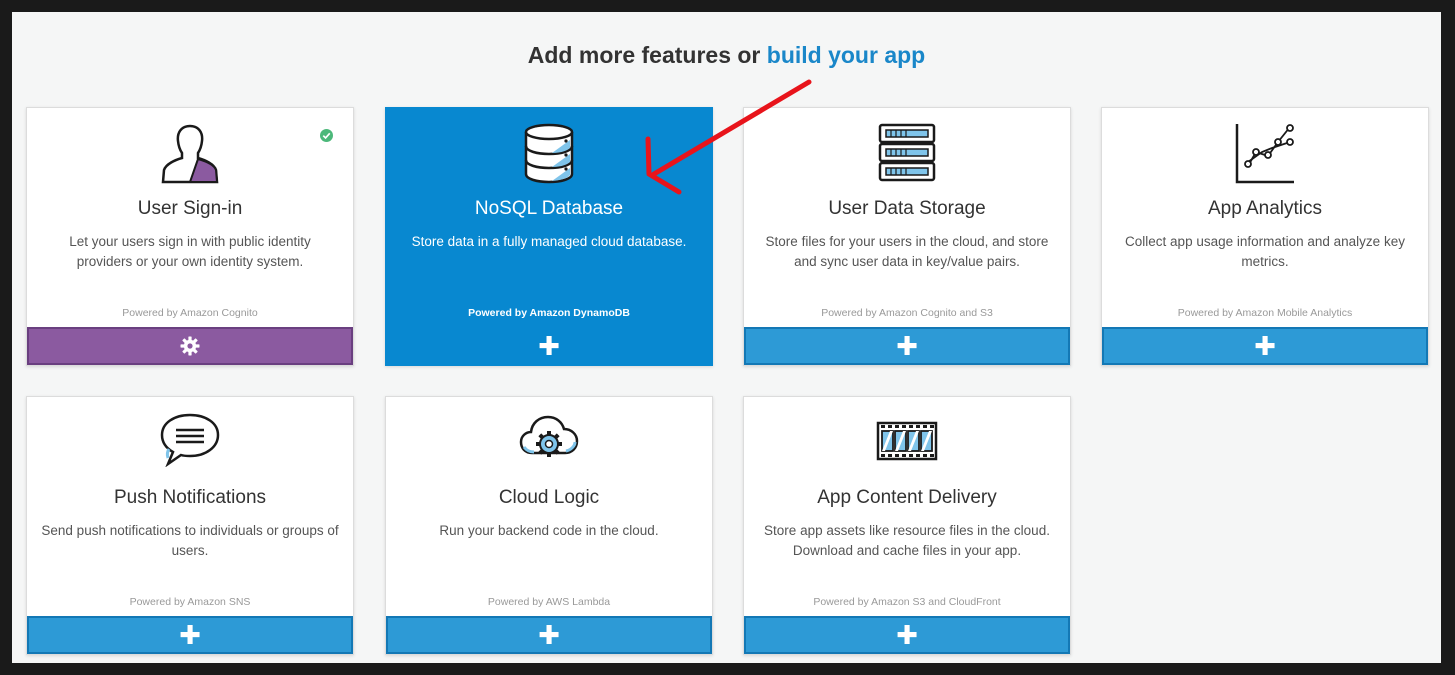 This screenshot has width=1455, height=675. What do you see at coordinates (1265, 313) in the screenshot?
I see `card-powered-by: Powered by Amazon Mobile Analytics` at bounding box center [1265, 313].